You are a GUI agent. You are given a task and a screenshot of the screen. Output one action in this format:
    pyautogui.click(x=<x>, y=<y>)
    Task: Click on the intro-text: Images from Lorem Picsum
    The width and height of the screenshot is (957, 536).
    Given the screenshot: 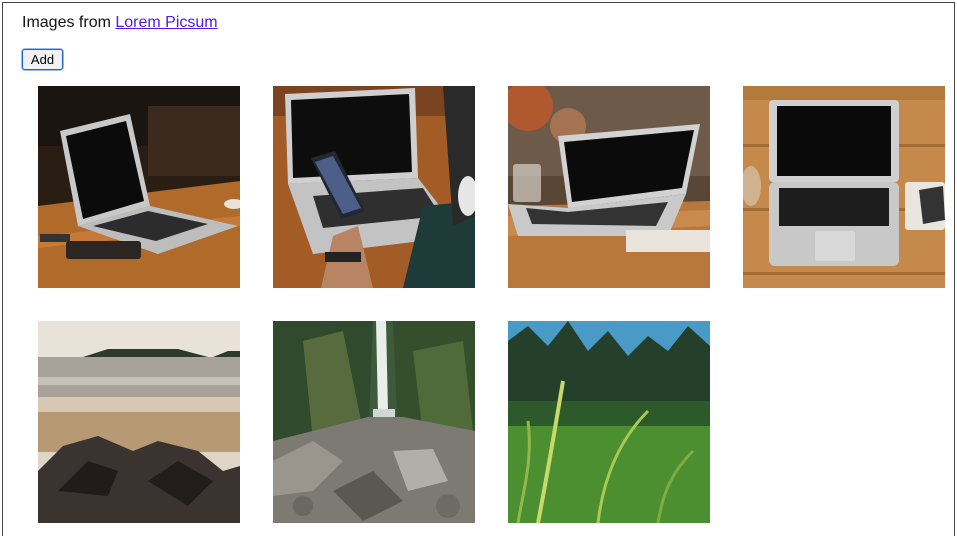 What is the action you would take?
    pyautogui.click(x=120, y=23)
    